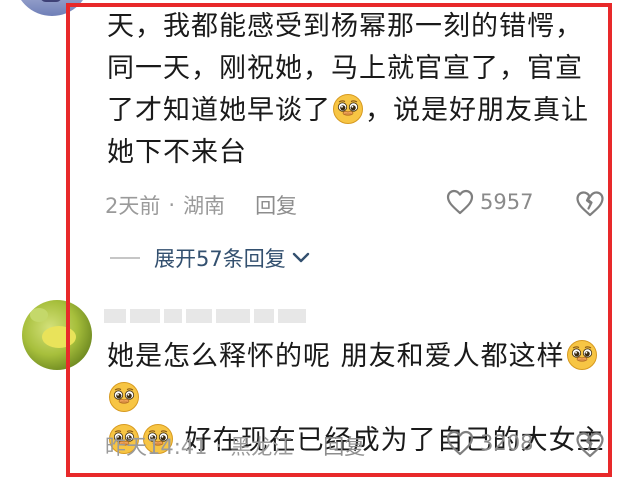  I want to click on comment-2-reply-button: 回复, so click(344, 446).